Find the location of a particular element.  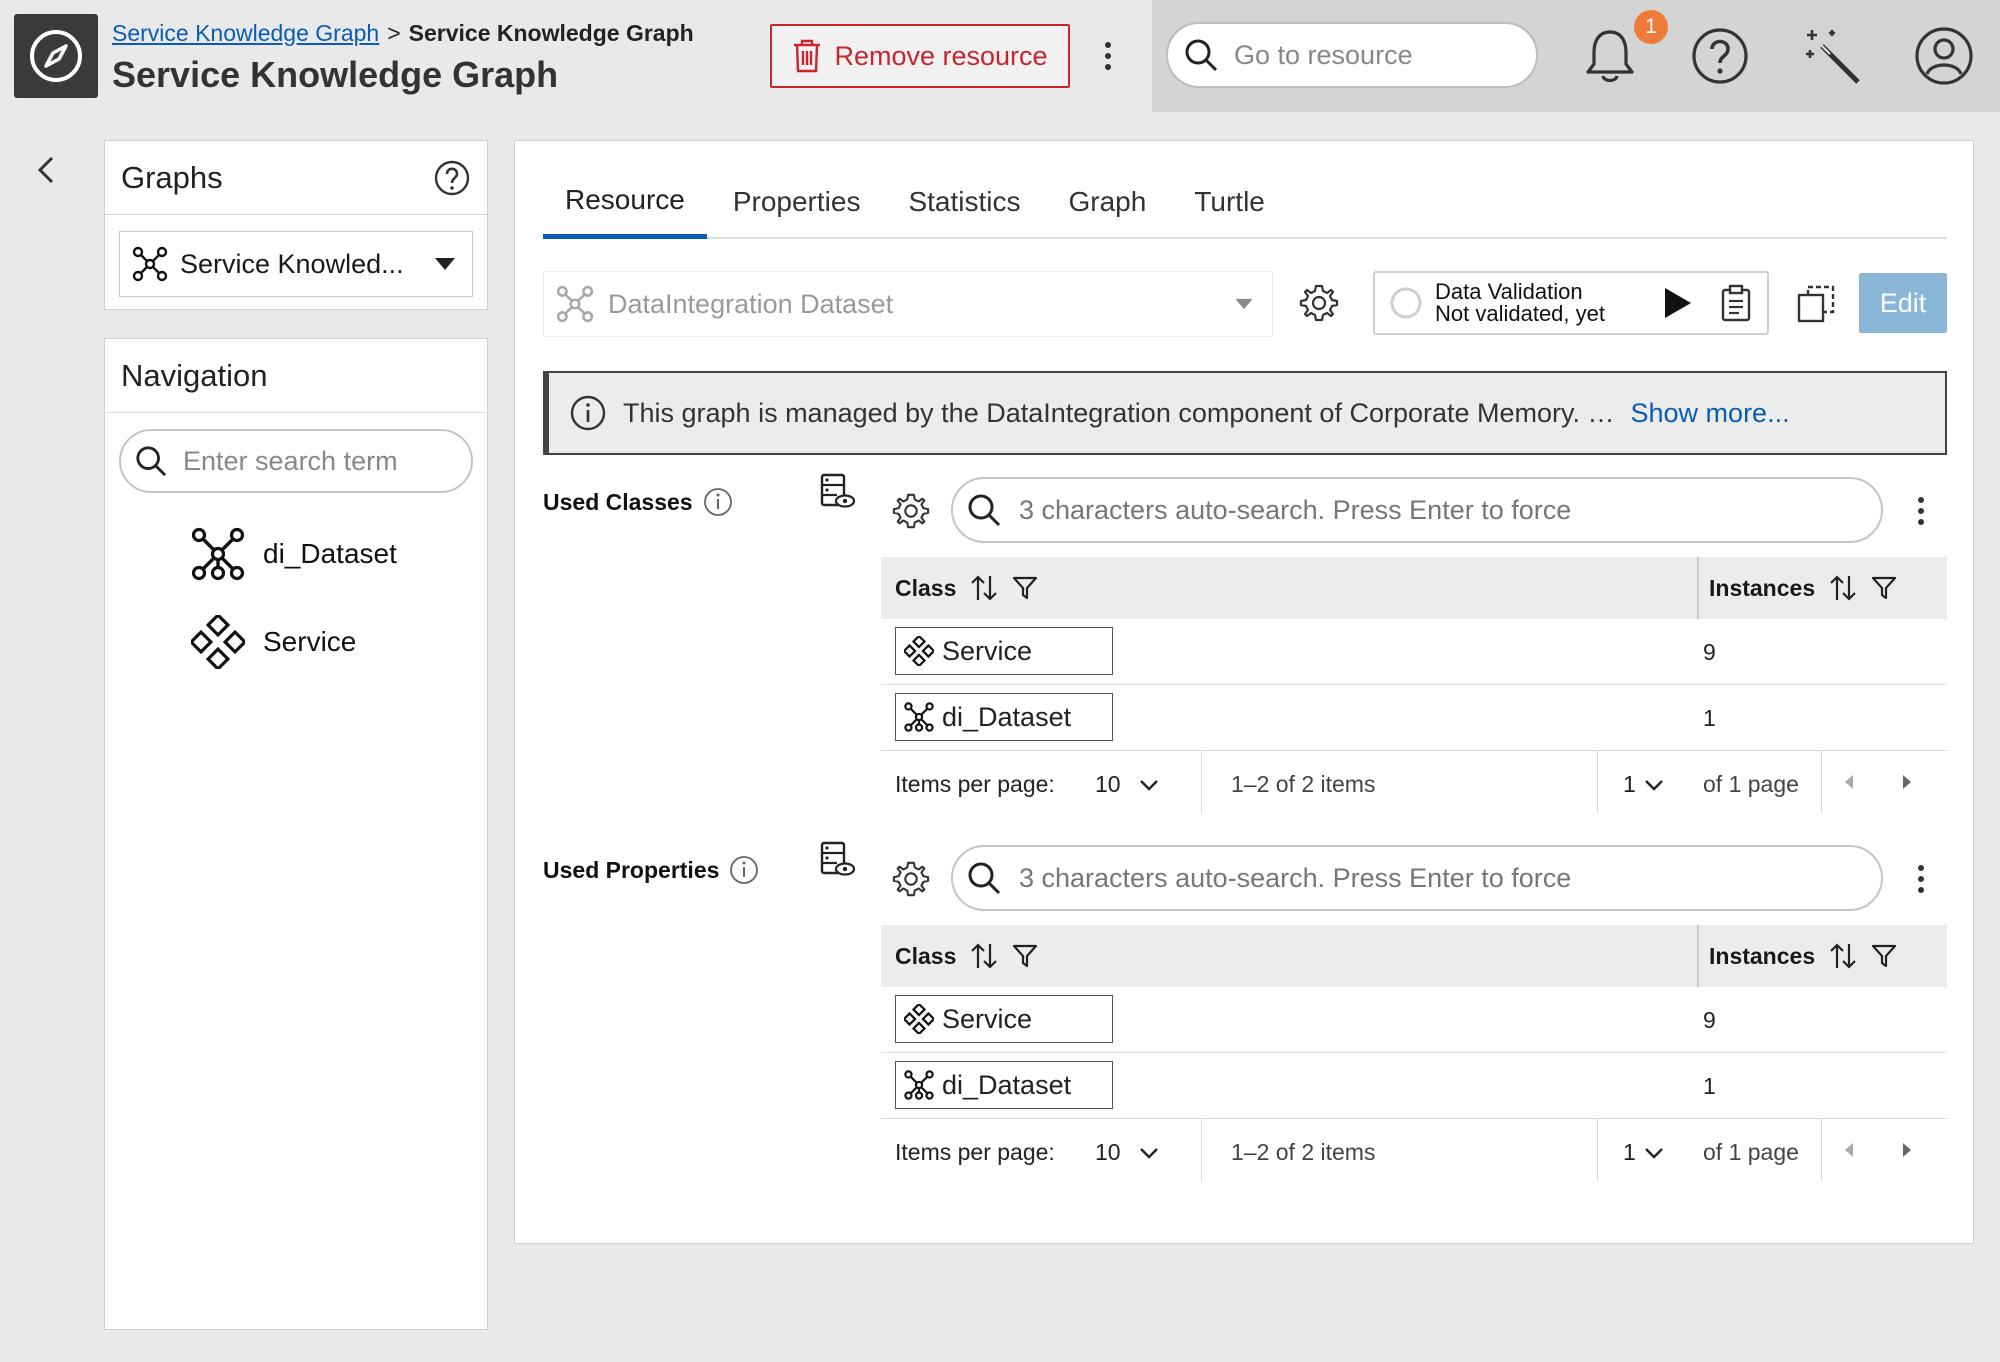

notifications-button is located at coordinates (1610, 56).